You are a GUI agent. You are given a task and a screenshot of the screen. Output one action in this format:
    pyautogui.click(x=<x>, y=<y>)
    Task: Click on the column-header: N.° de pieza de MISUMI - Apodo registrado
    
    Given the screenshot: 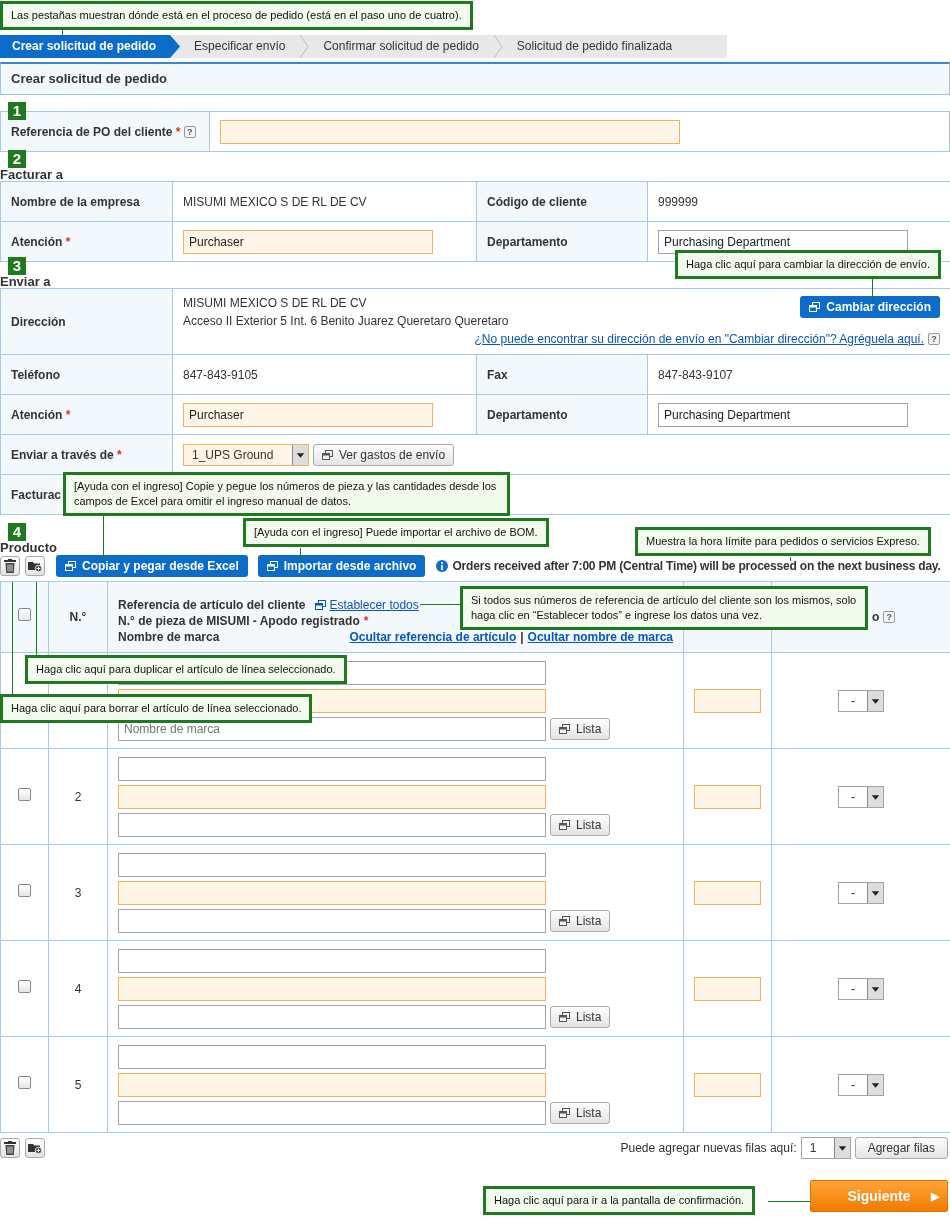 What is the action you would take?
    pyautogui.click(x=239, y=621)
    